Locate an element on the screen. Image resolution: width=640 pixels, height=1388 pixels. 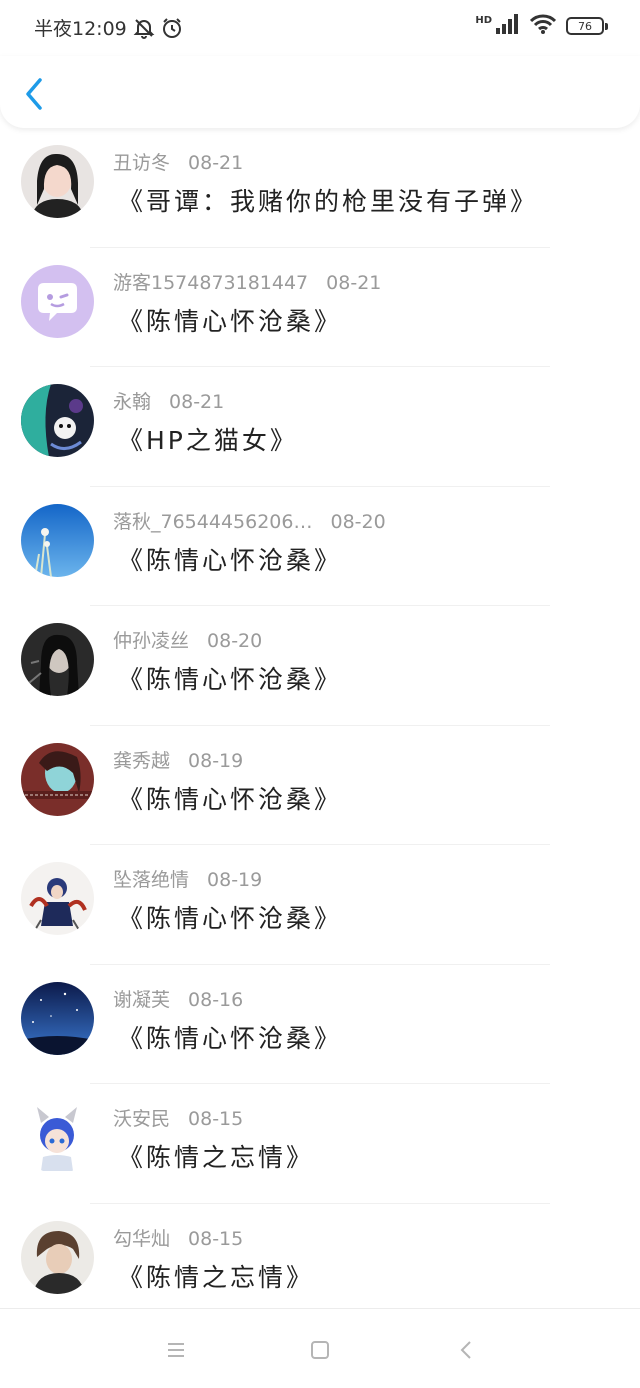
item-meta: 游客1574873181447 08-21 is located at coordinates (247, 281).